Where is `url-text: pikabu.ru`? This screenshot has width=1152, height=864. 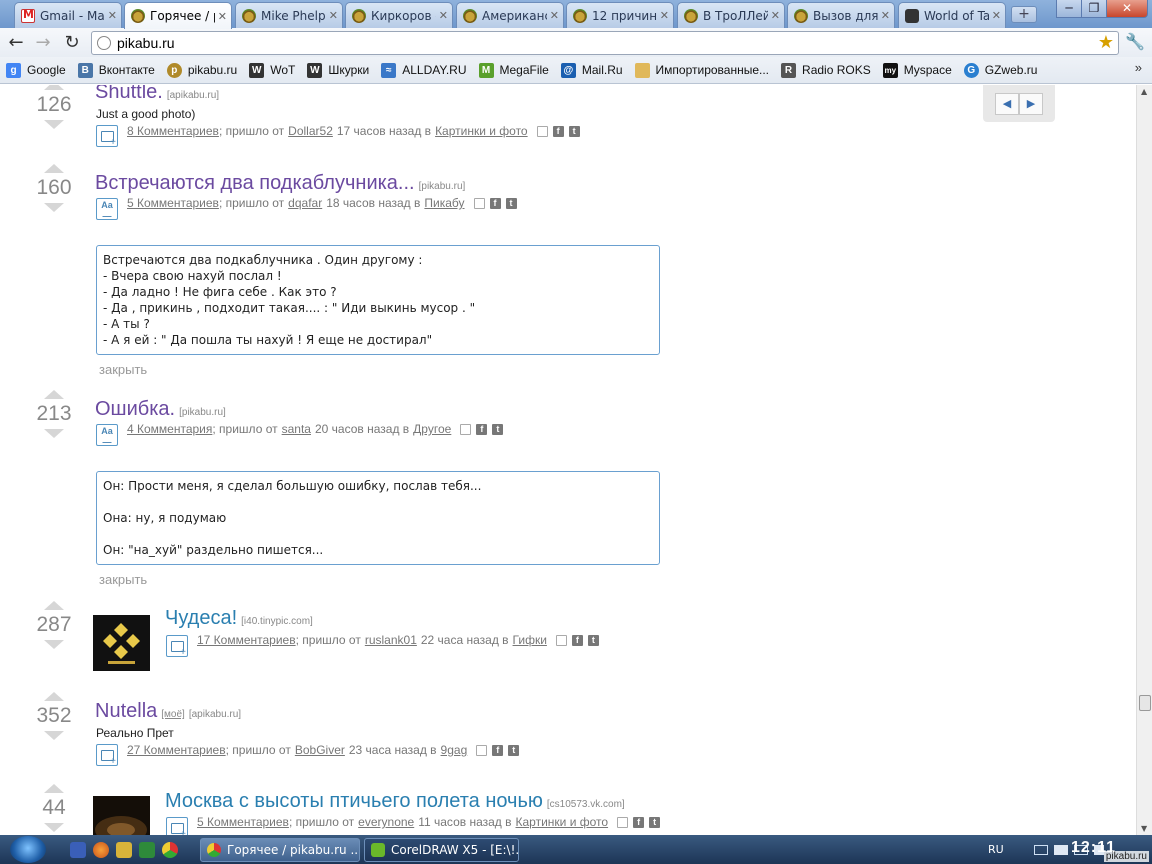 url-text: pikabu.ru is located at coordinates (146, 43).